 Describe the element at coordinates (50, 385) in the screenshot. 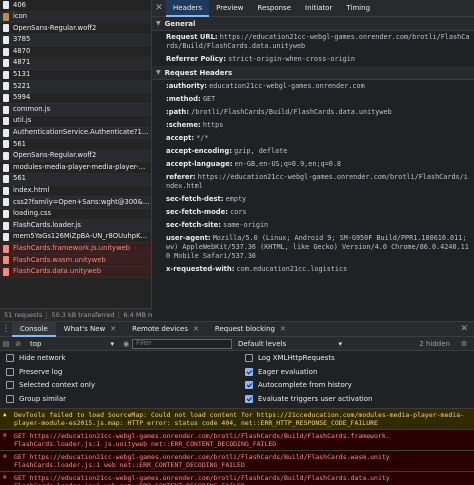

I see `setting-checkbox-row: Selected context only` at that location.